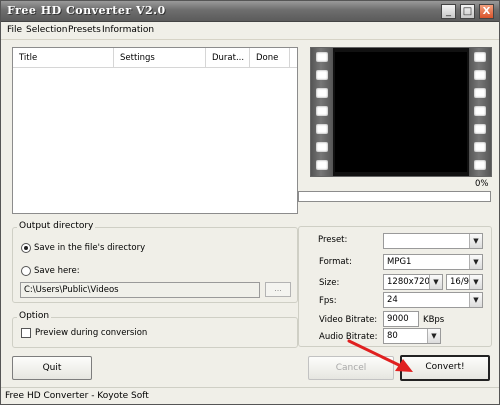  Describe the element at coordinates (26, 248) in the screenshot. I see `save-in-file-dir-radio` at that location.